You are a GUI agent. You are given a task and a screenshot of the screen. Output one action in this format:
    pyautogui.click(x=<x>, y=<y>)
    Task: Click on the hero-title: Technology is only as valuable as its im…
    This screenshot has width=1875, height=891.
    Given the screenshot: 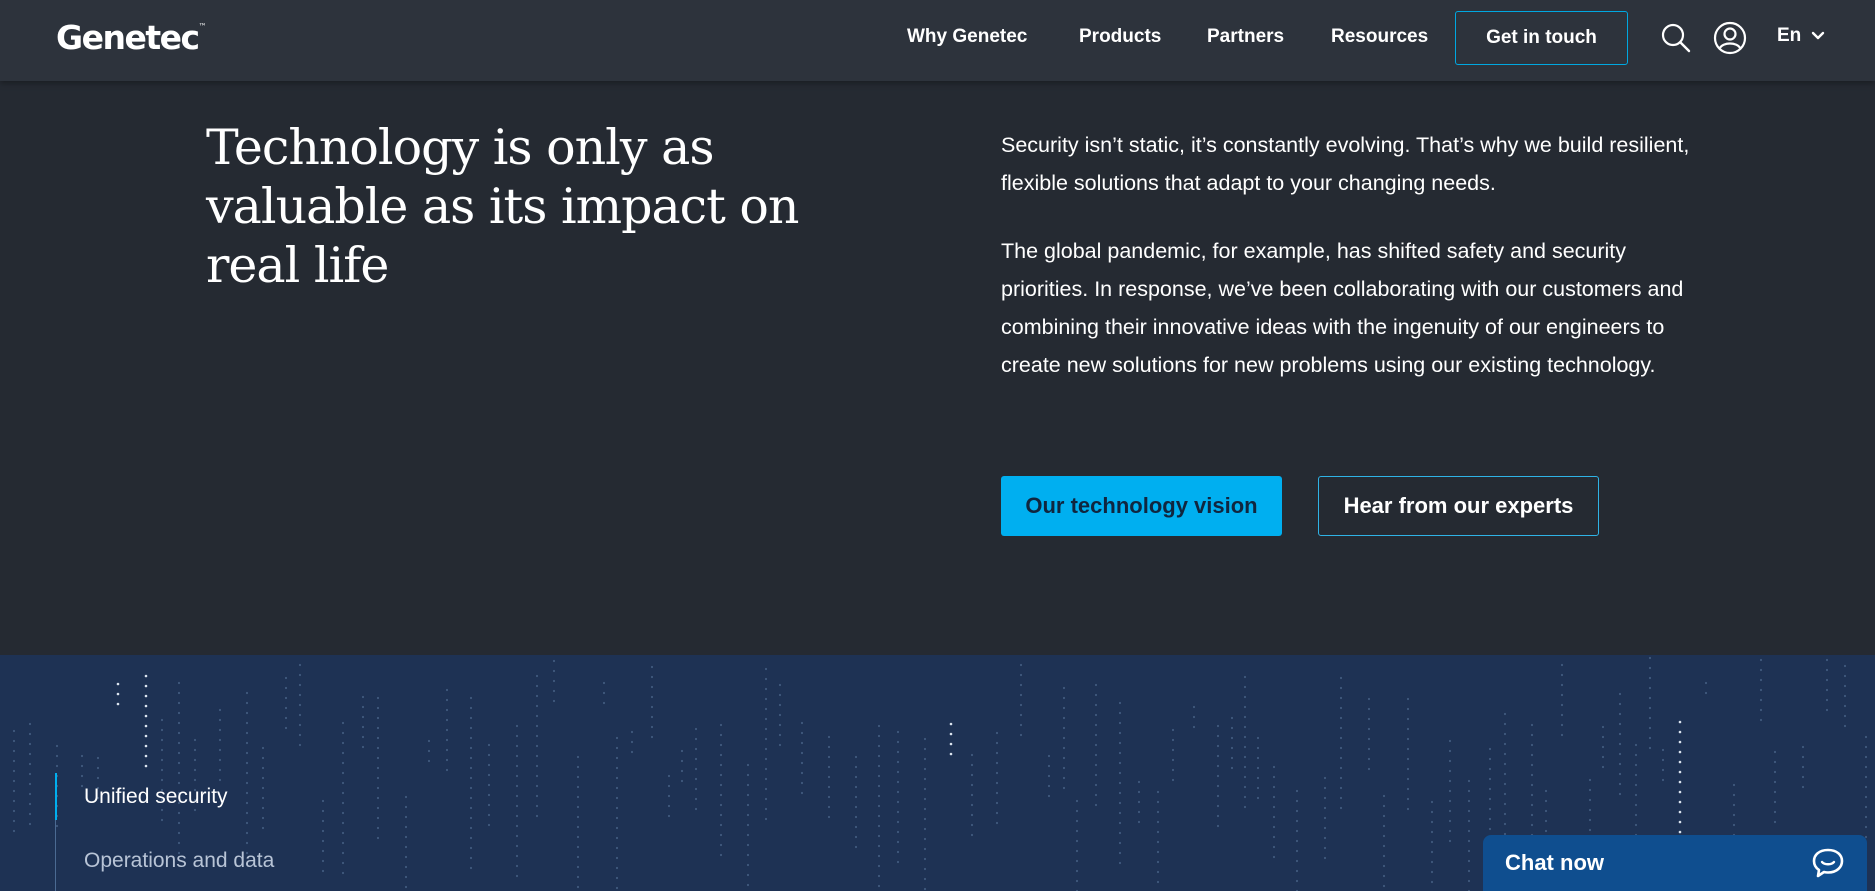 What is the action you would take?
    pyautogui.click(x=502, y=206)
    